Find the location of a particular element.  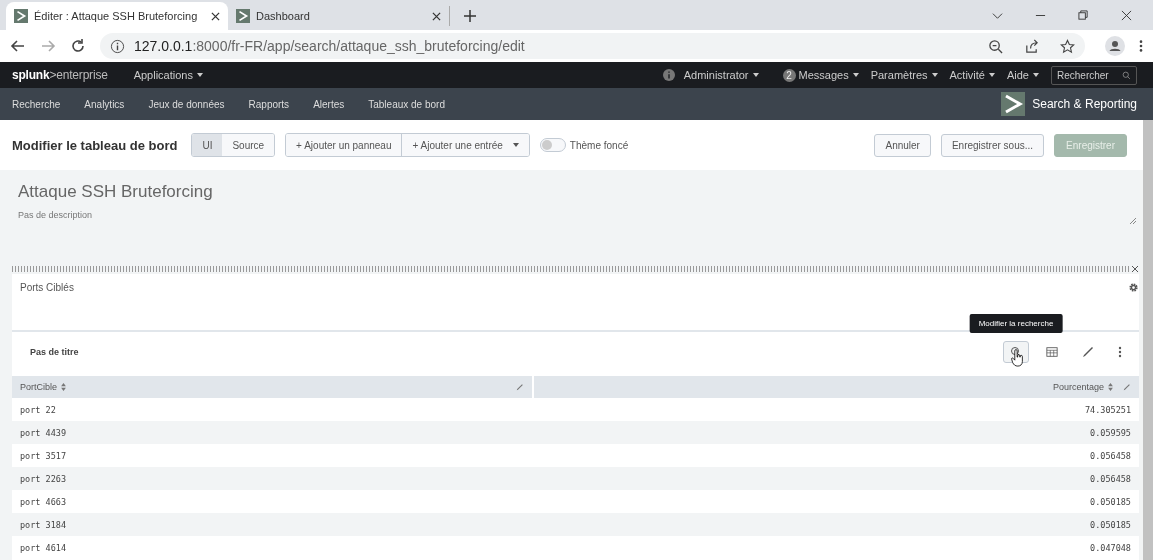

share-icon is located at coordinates (1031, 46).